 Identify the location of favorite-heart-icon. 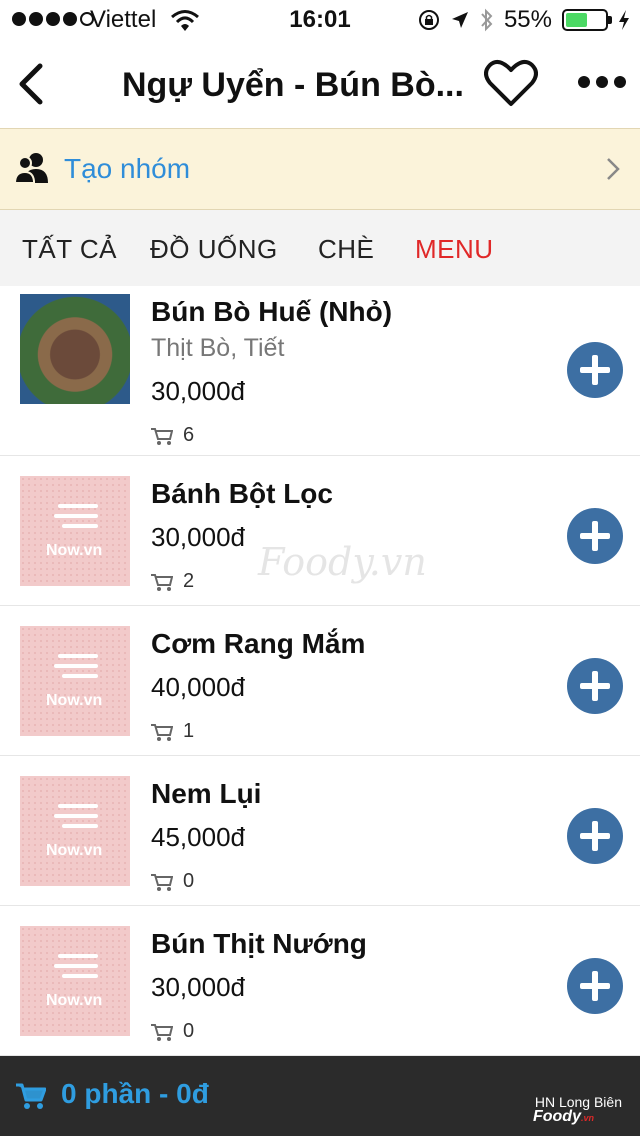
(511, 84).